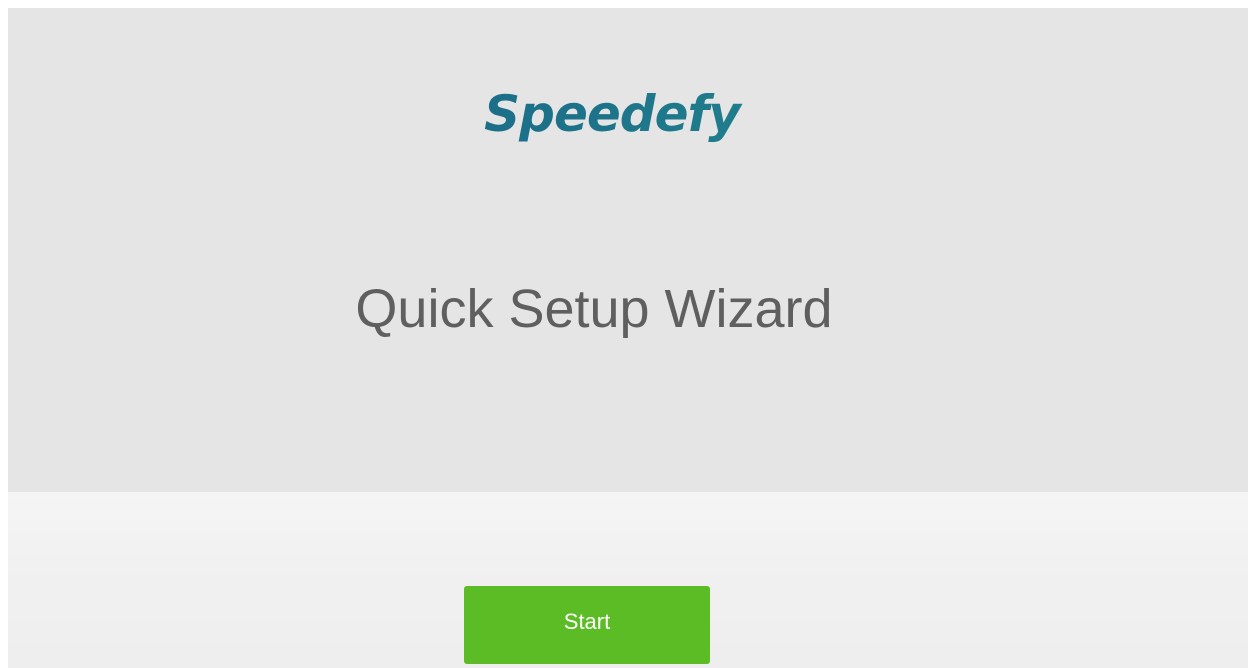 Image resolution: width=1251 pixels, height=668 pixels. I want to click on speedefy-logo: Speedefy, so click(612, 114).